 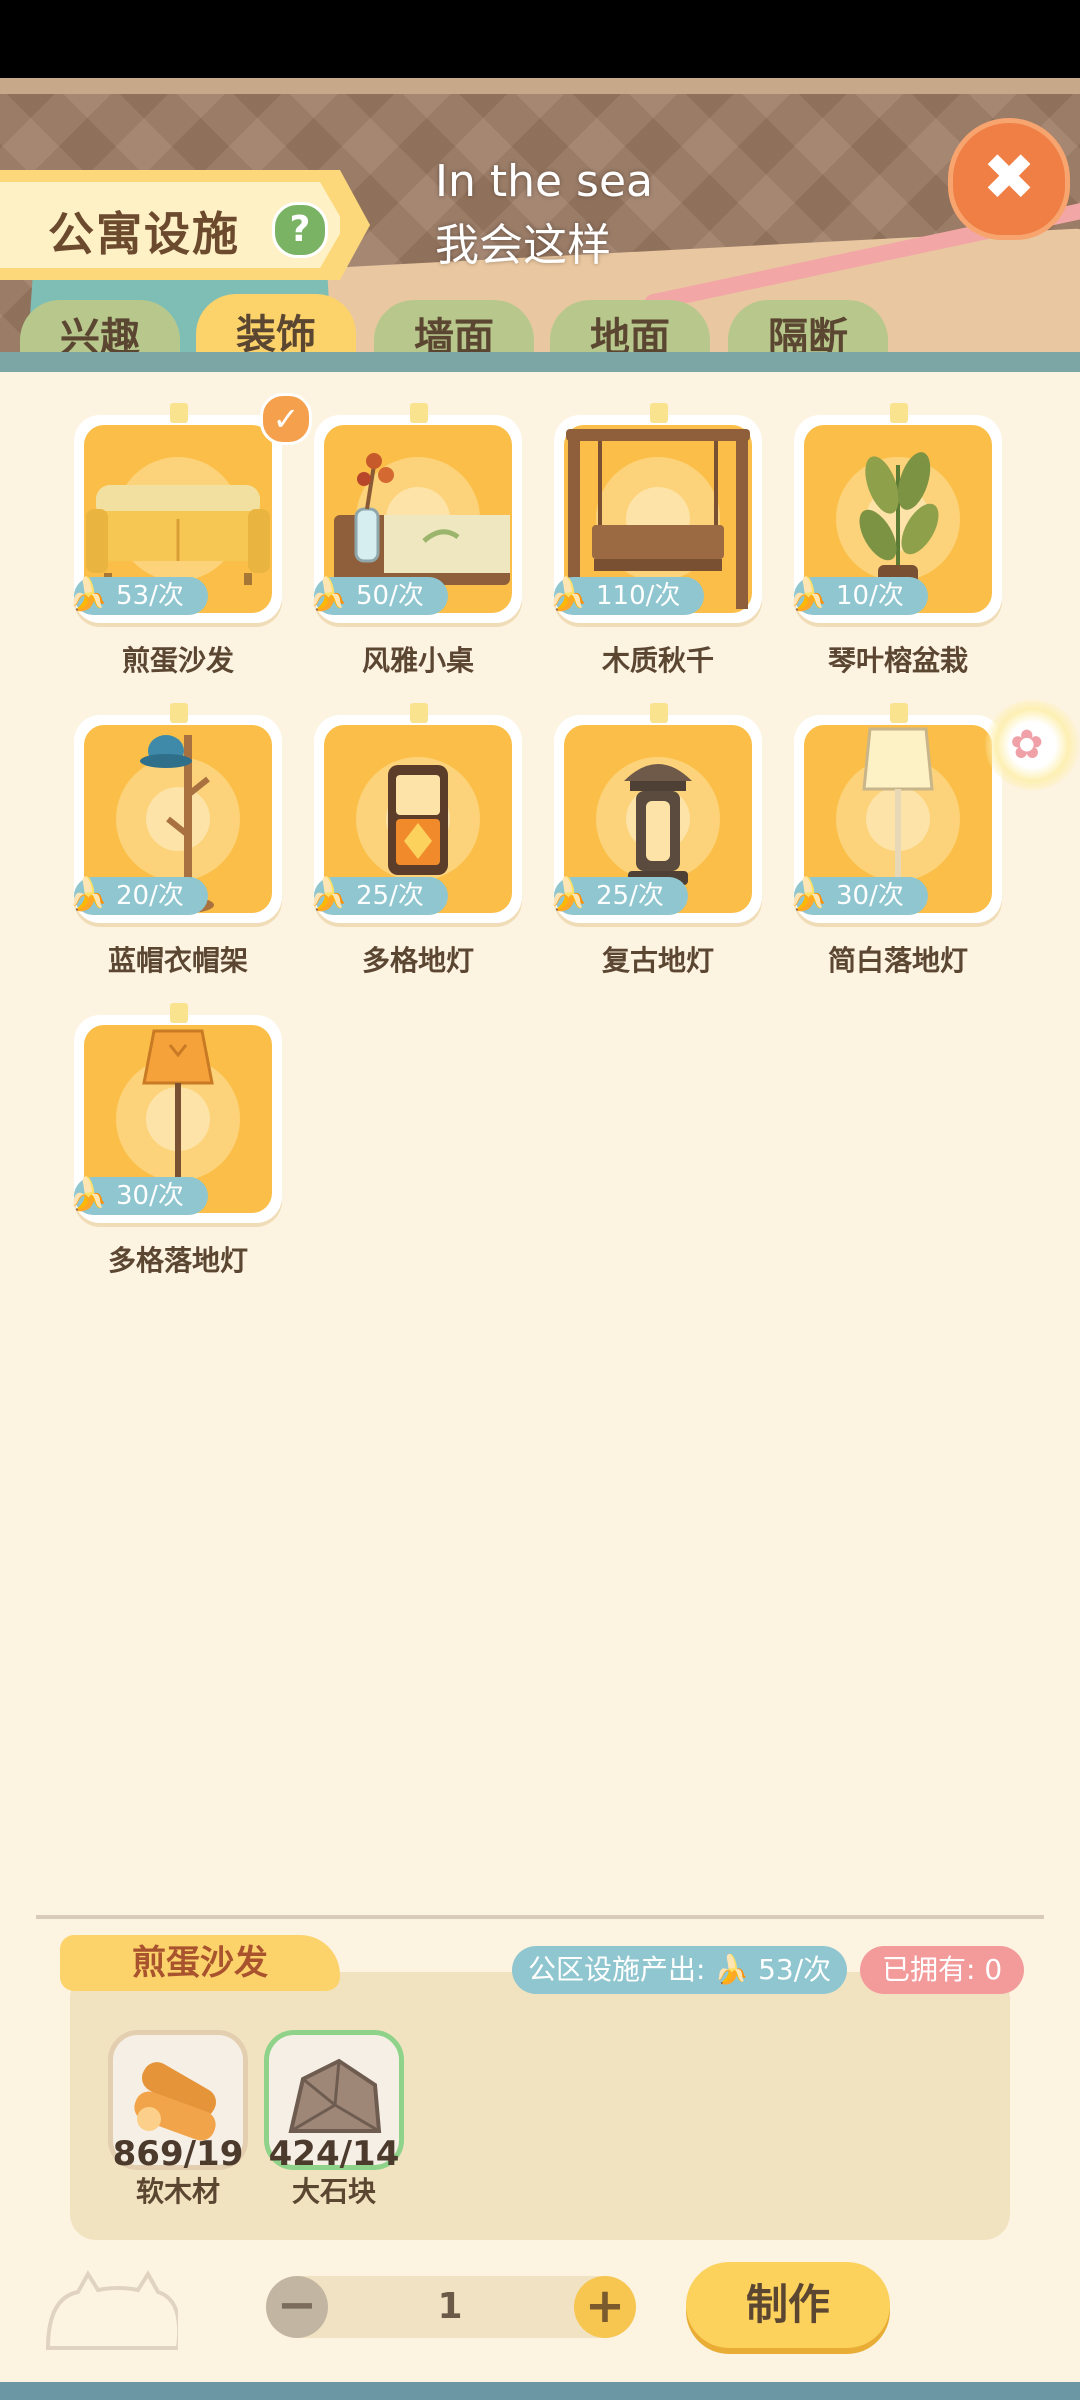 What do you see at coordinates (177, 660) in the screenshot?
I see `item-name: 煎蛋沙发` at bounding box center [177, 660].